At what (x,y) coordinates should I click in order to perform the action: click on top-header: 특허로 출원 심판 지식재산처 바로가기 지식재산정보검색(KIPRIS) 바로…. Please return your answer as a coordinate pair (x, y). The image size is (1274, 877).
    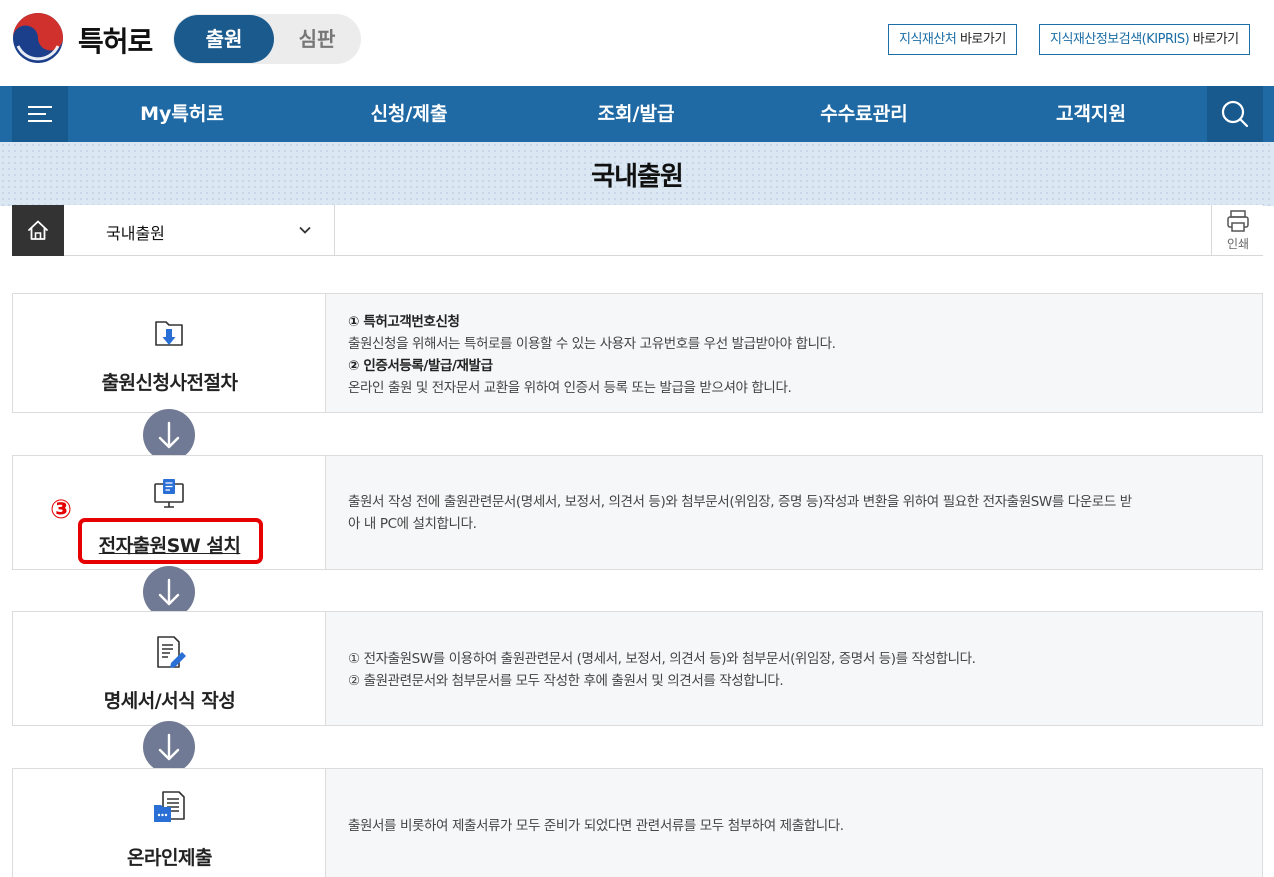
    Looking at the image, I should click on (637, 43).